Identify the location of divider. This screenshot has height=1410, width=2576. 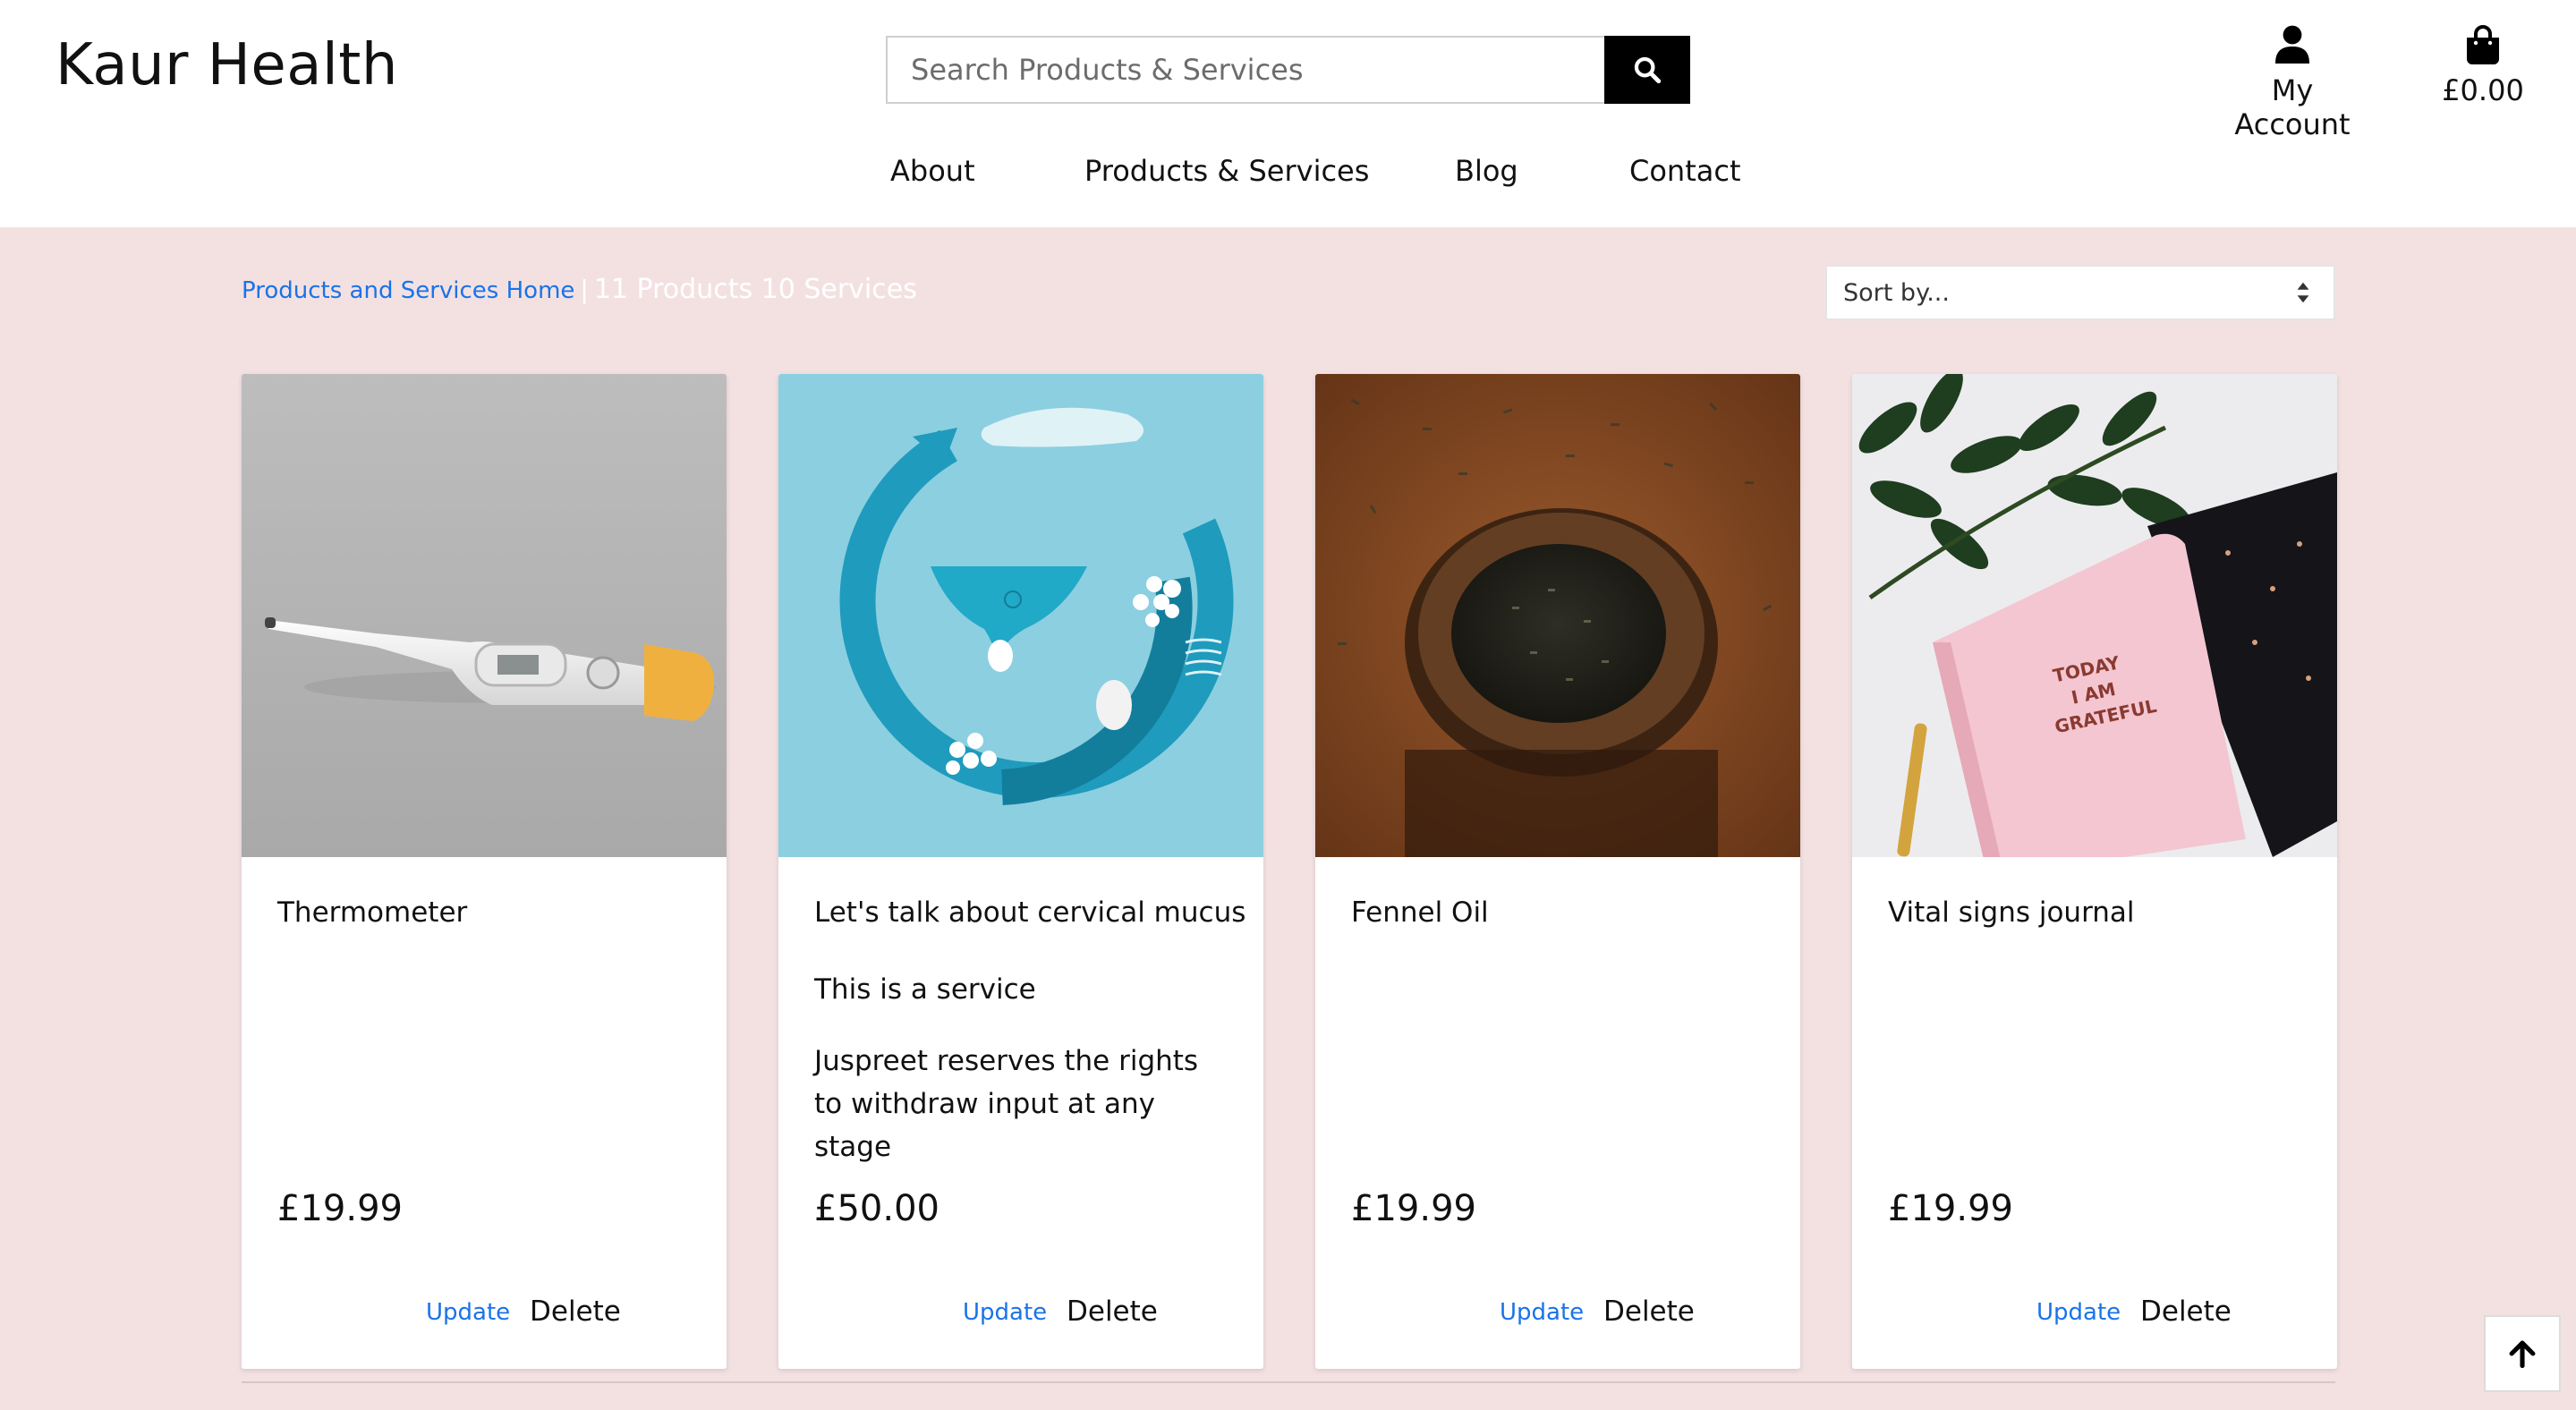
(1288, 1382).